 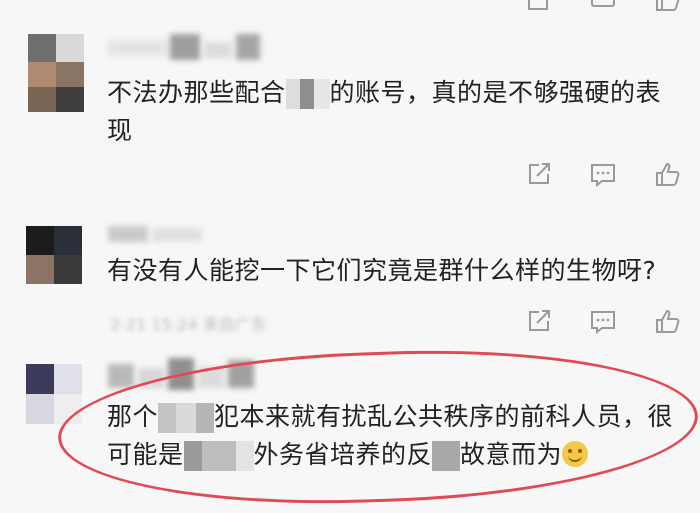 I want to click on top-action-row, so click(x=603, y=7).